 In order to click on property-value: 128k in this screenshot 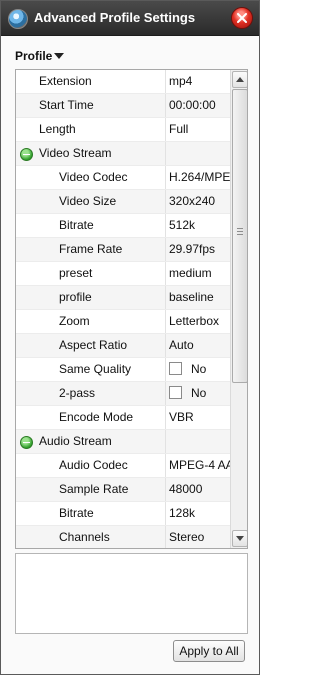, I will do `click(198, 513)`.